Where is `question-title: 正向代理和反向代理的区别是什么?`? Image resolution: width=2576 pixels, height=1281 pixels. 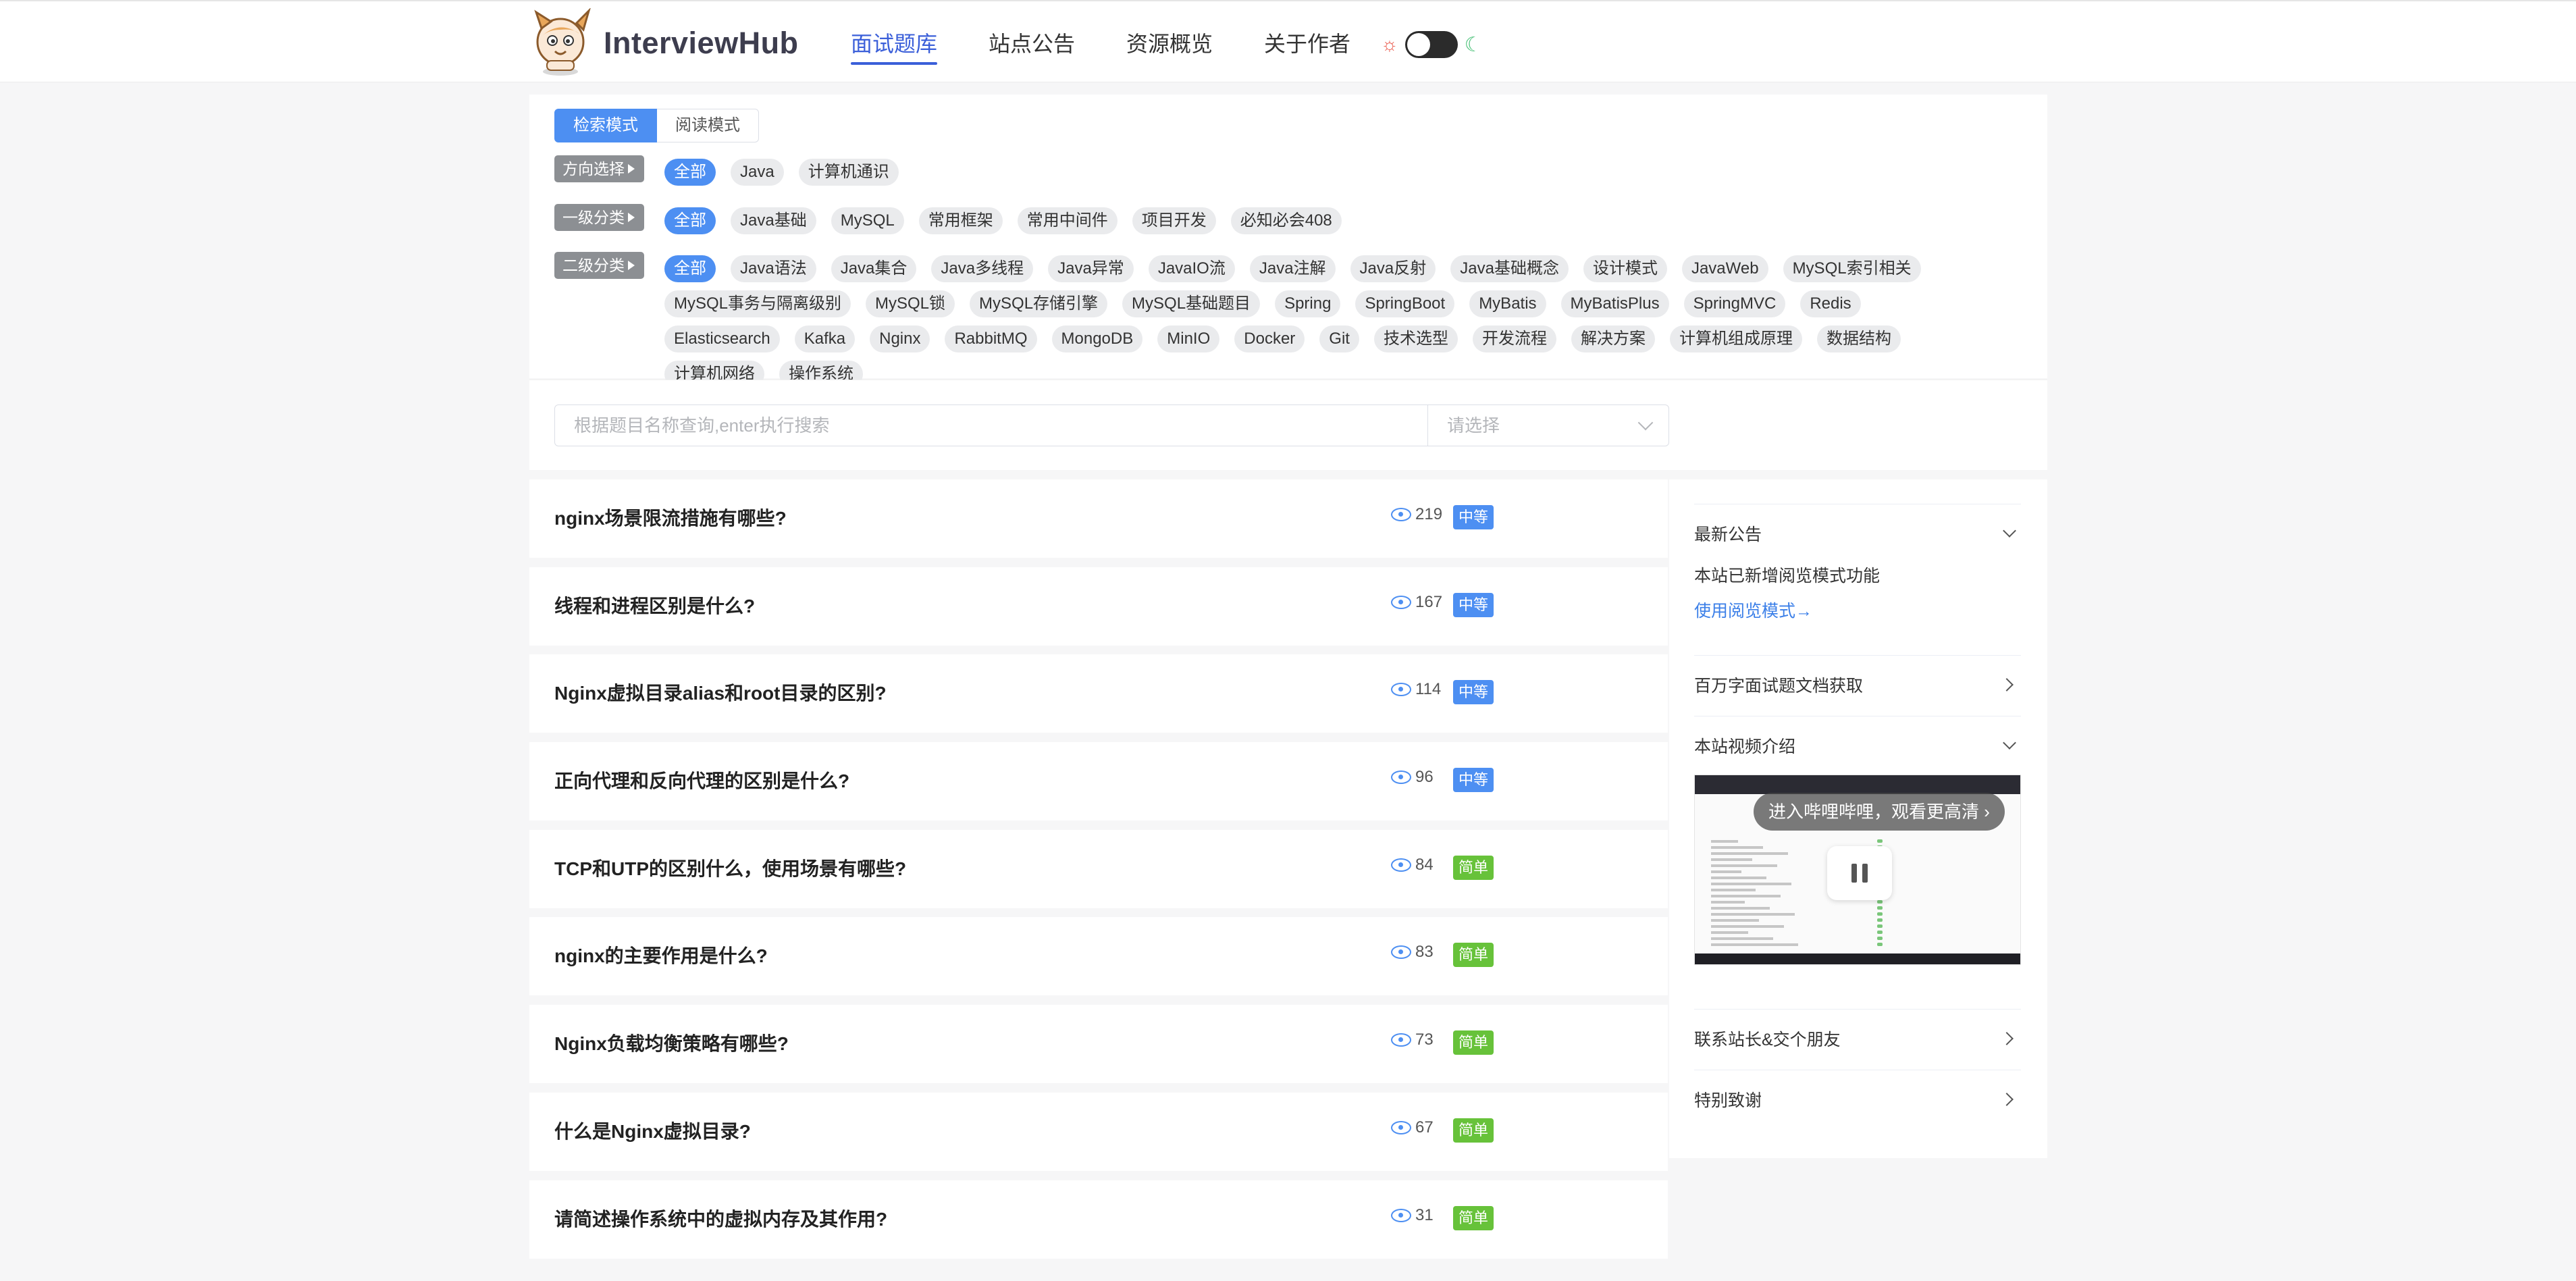 question-title: 正向代理和反向代理的区别是什么? is located at coordinates (701, 779).